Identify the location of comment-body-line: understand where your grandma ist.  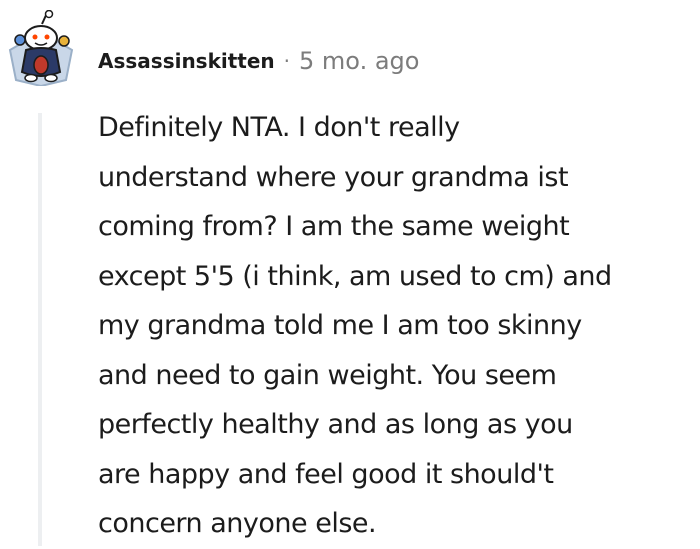
(333, 177).